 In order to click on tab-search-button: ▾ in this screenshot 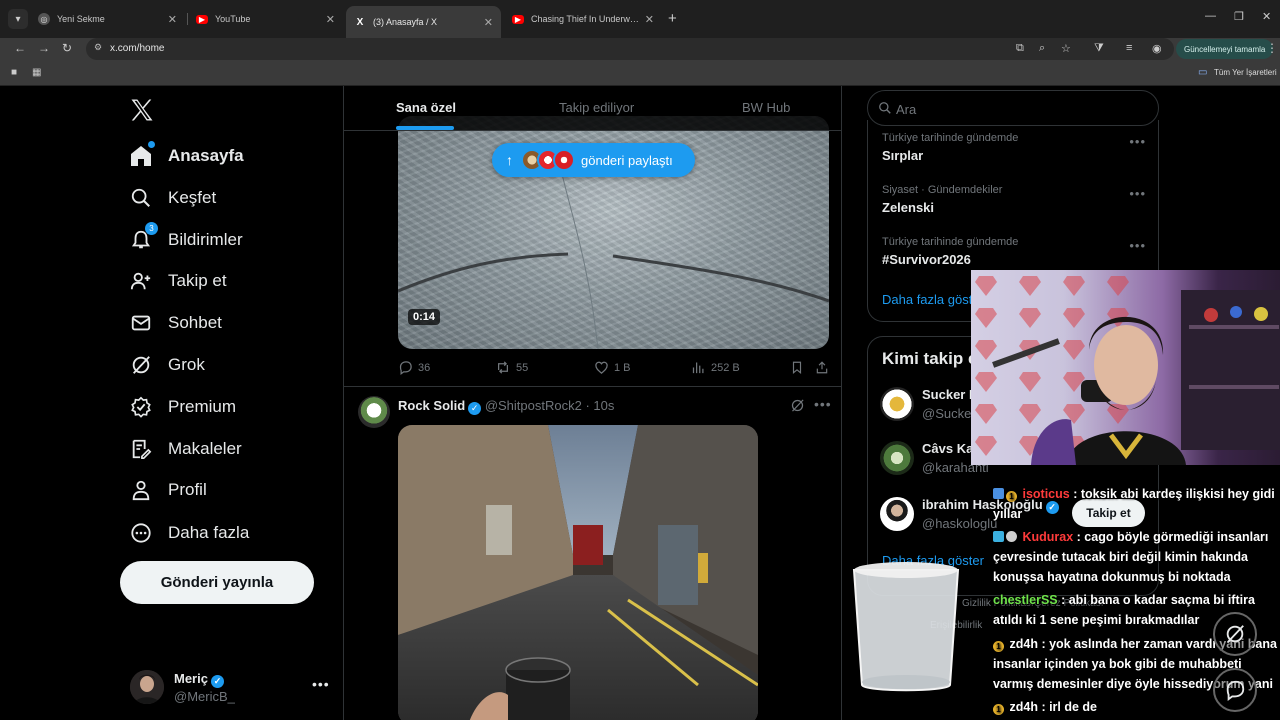, I will do `click(18, 19)`.